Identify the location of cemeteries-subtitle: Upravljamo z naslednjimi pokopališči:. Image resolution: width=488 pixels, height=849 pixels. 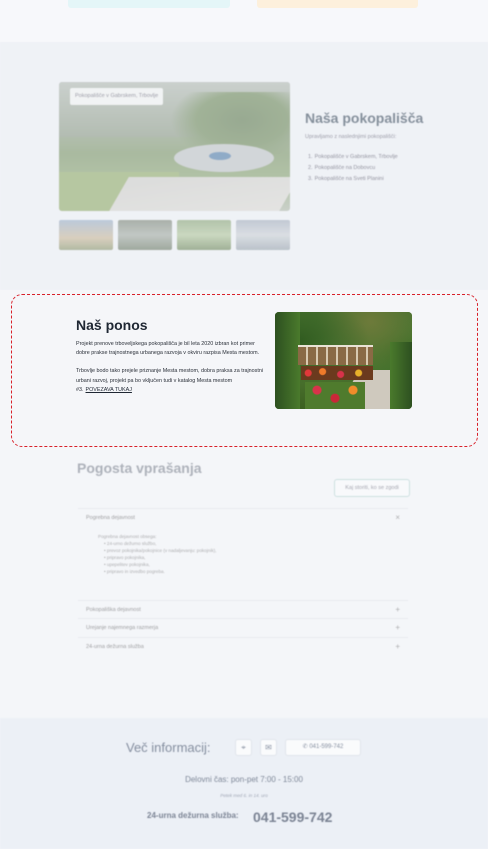
(351, 137).